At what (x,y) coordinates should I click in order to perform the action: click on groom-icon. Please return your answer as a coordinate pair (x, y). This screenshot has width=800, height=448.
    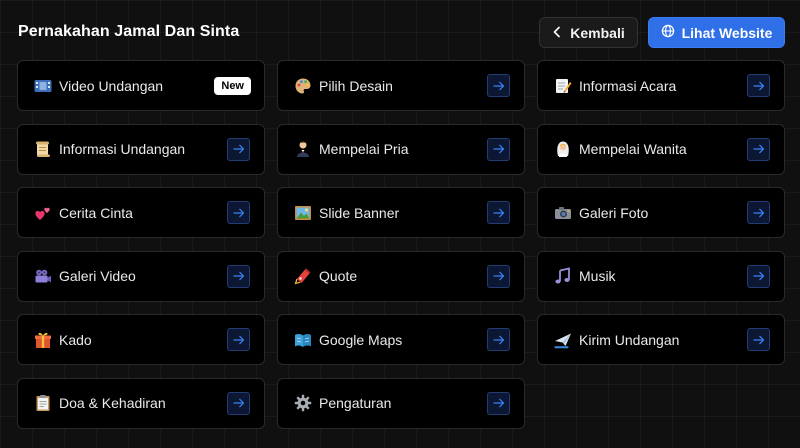
    Looking at the image, I should click on (303, 149).